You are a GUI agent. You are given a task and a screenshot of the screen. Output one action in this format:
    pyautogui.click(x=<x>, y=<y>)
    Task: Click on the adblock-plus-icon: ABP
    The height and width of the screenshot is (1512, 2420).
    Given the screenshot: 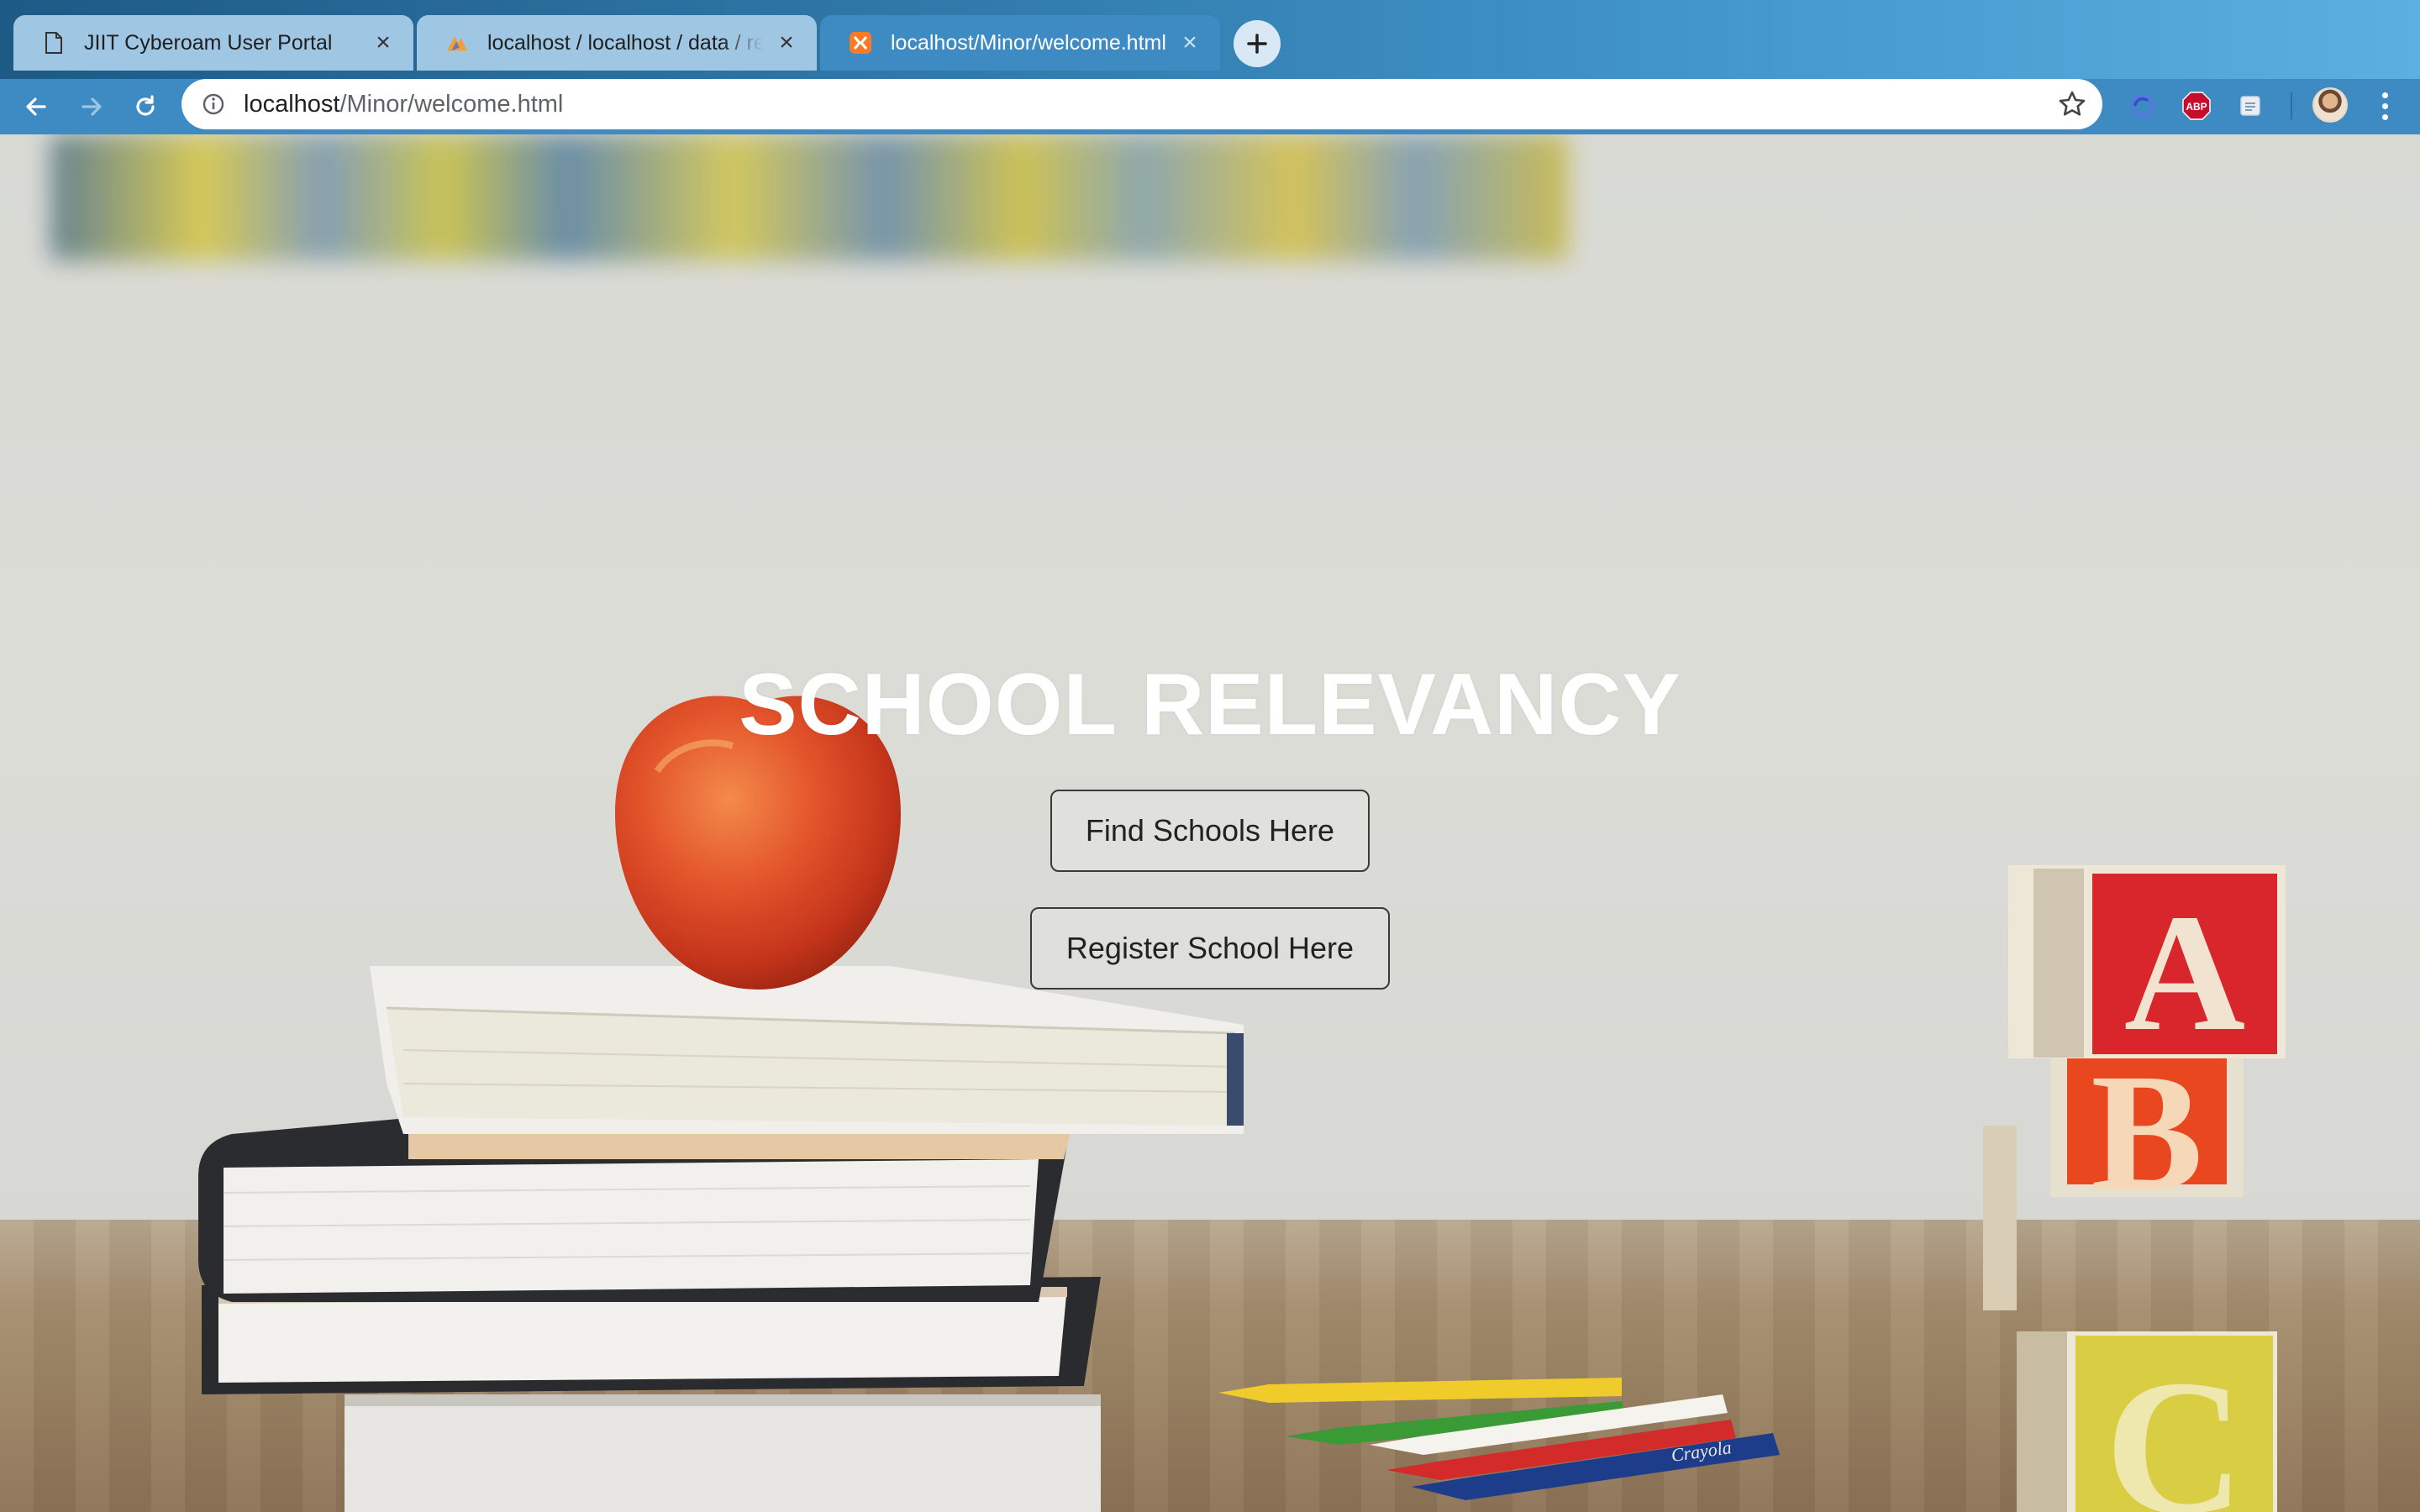 What is the action you would take?
    pyautogui.click(x=2196, y=106)
    